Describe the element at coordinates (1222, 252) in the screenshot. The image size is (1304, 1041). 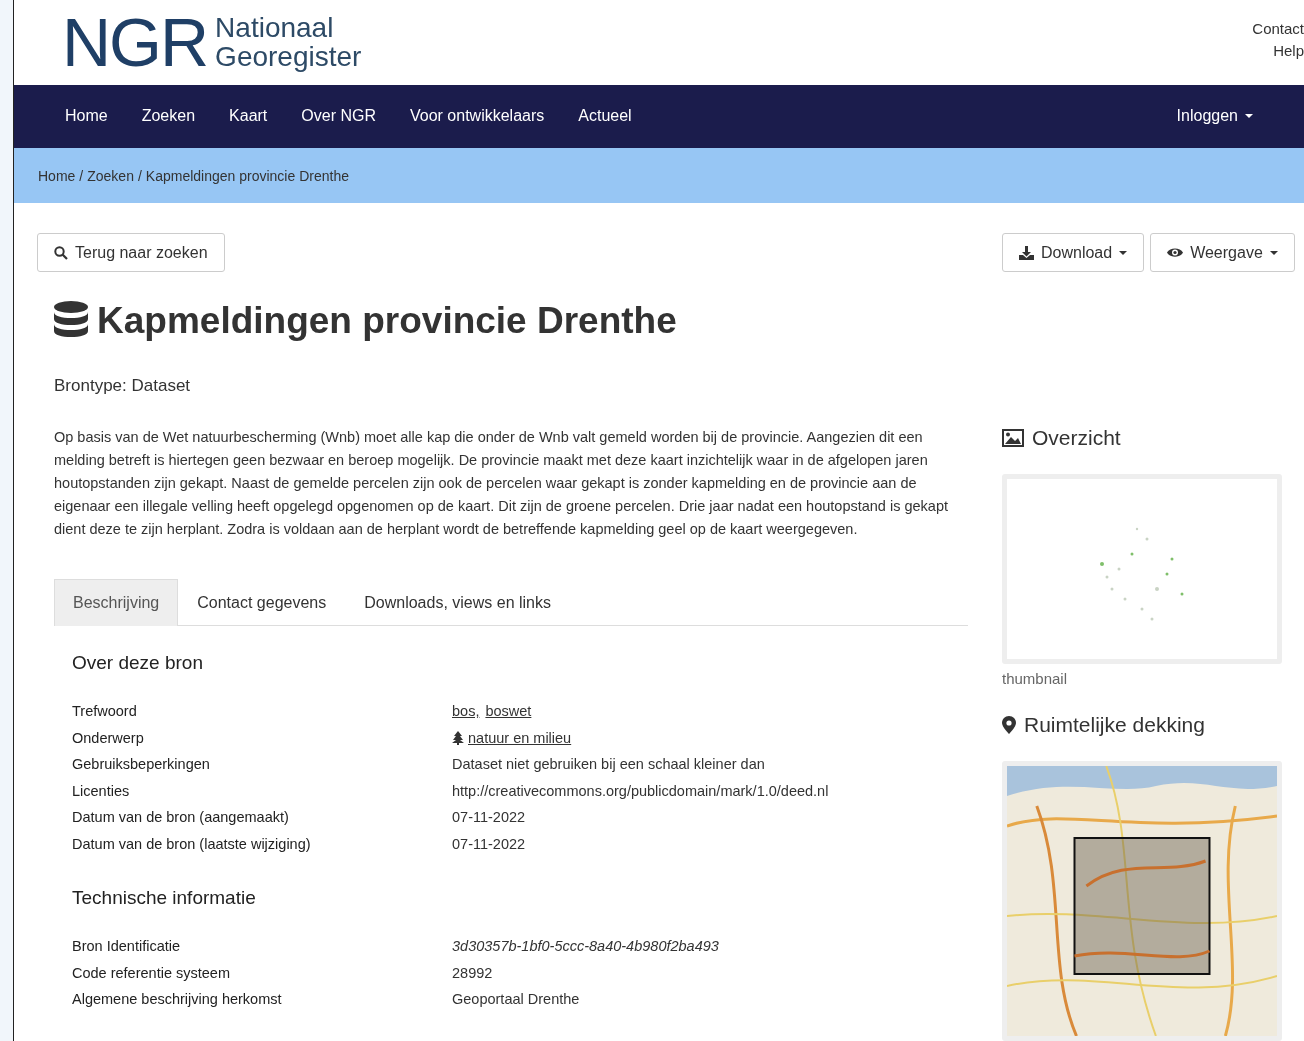
I see `view-button: Weergave` at that location.